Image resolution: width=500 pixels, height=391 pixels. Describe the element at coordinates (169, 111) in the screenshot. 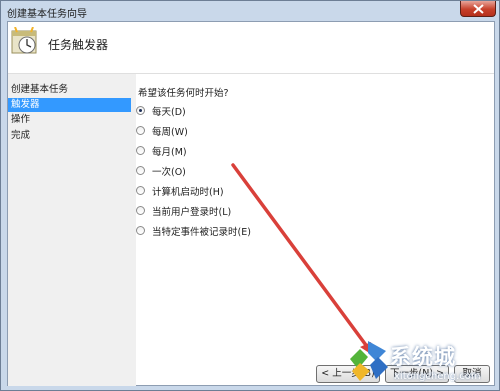

I see `radio-label: 每天(D)` at that location.